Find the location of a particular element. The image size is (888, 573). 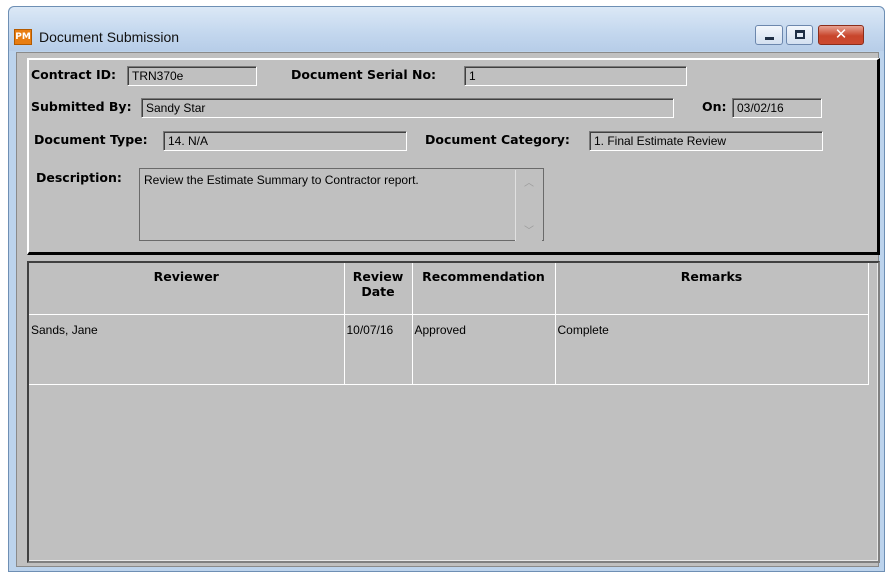

contract-id-label: Contract ID: is located at coordinates (73, 74).